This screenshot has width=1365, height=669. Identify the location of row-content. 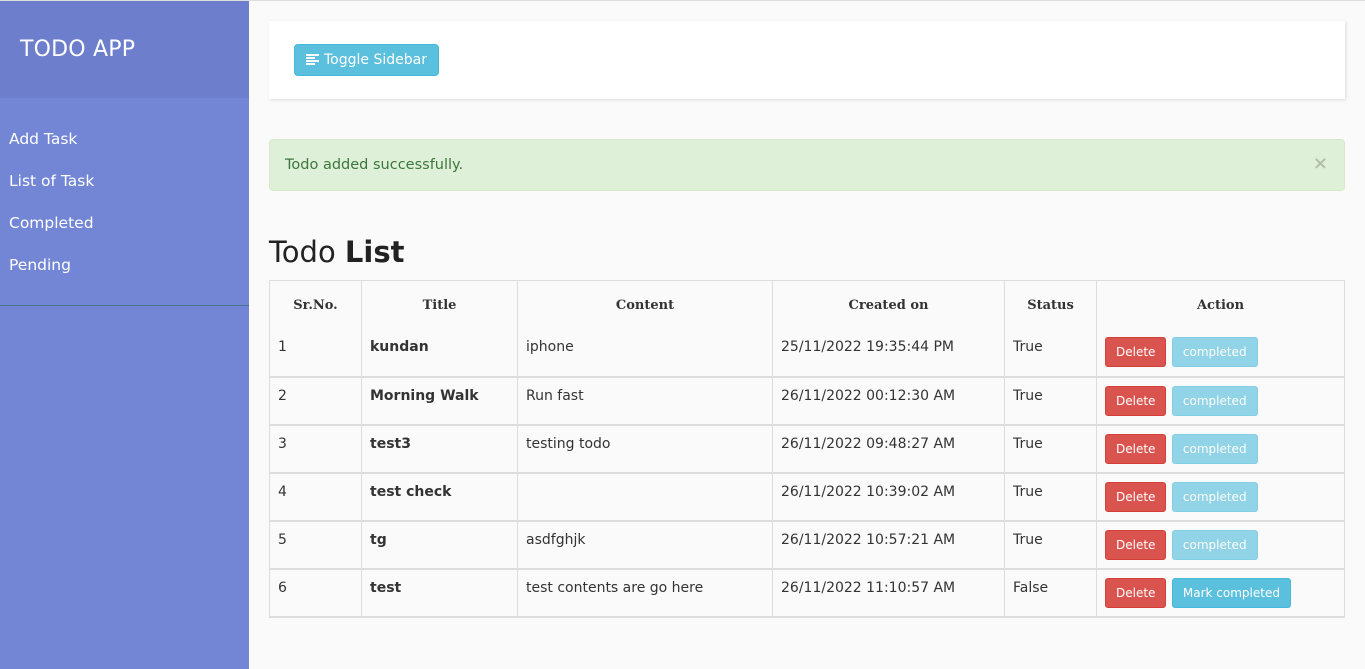
(645, 497).